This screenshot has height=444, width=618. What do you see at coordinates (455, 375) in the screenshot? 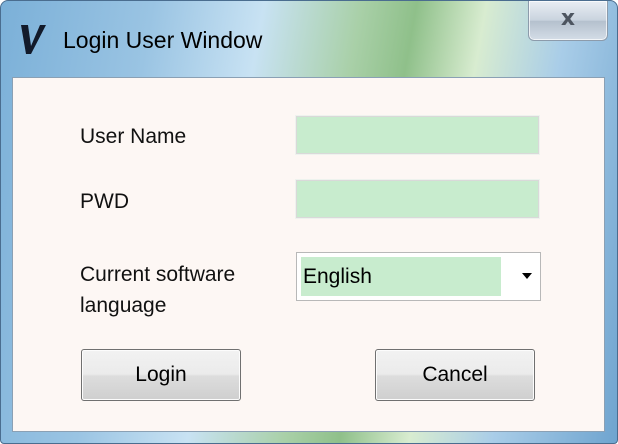
I see `cancel-button: Cancel` at bounding box center [455, 375].